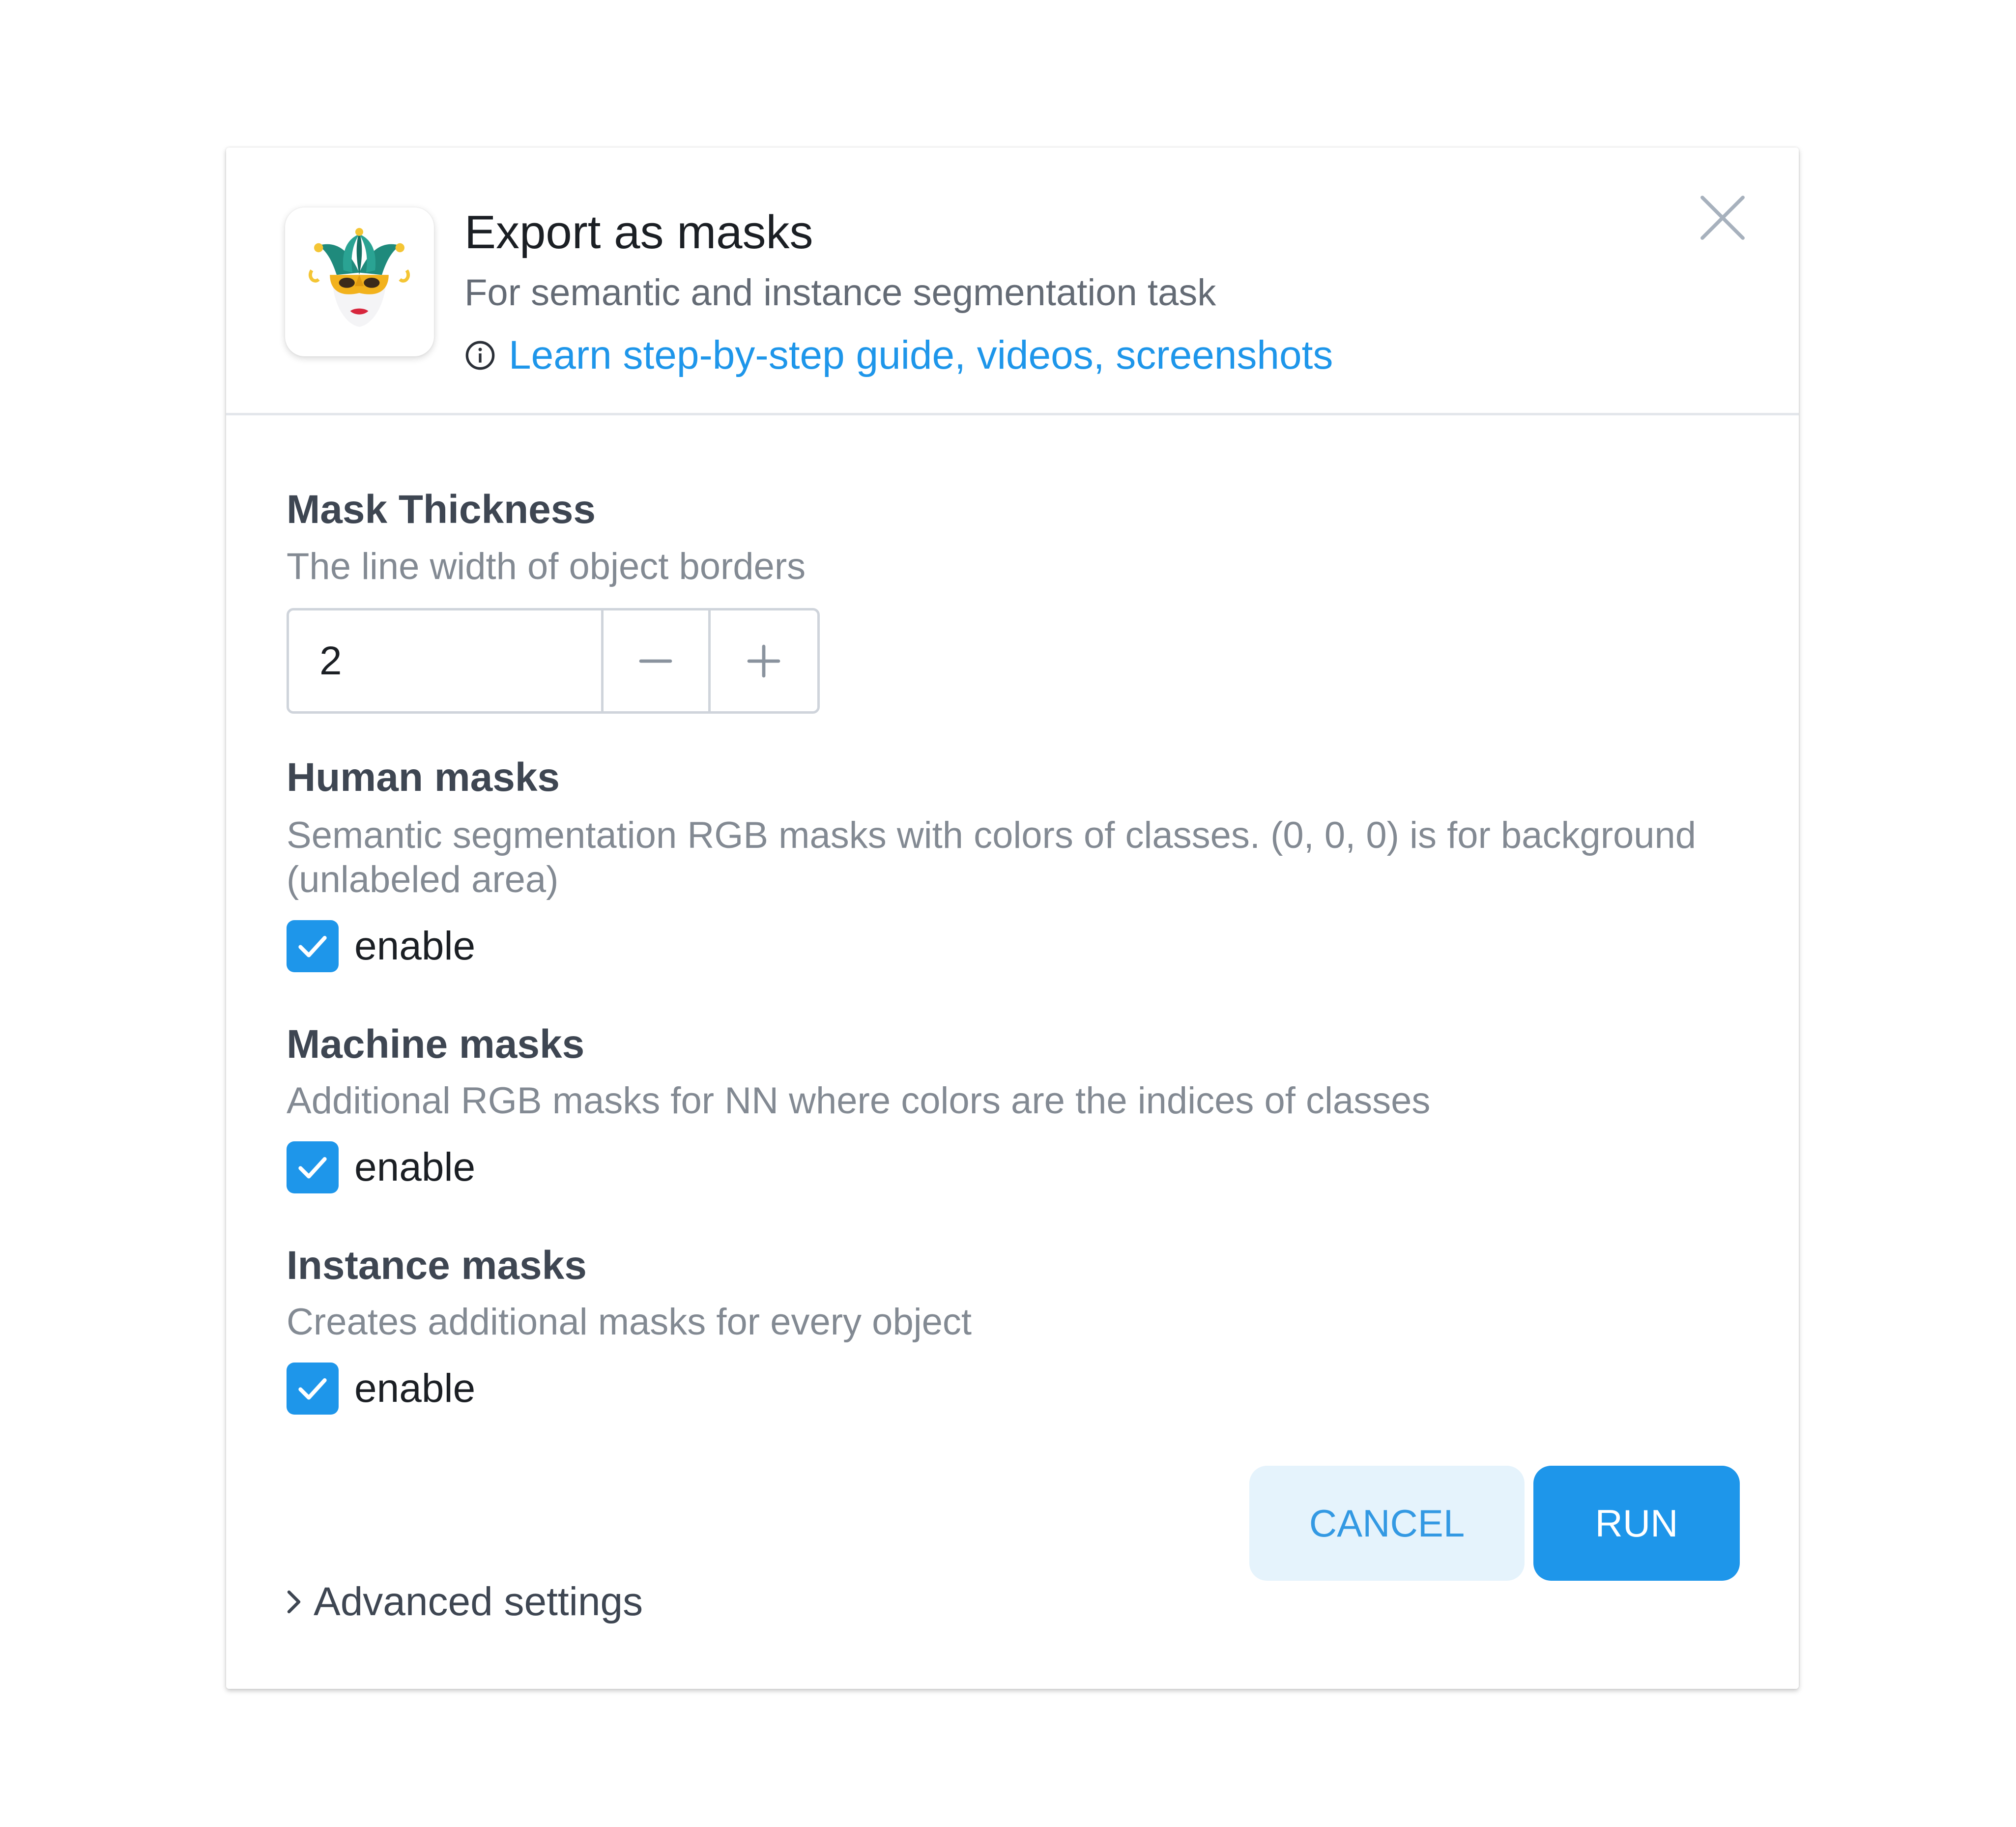 The height and width of the screenshot is (1827, 2016). What do you see at coordinates (442, 510) in the screenshot?
I see `mask-thickness-title: Mask Thickness` at bounding box center [442, 510].